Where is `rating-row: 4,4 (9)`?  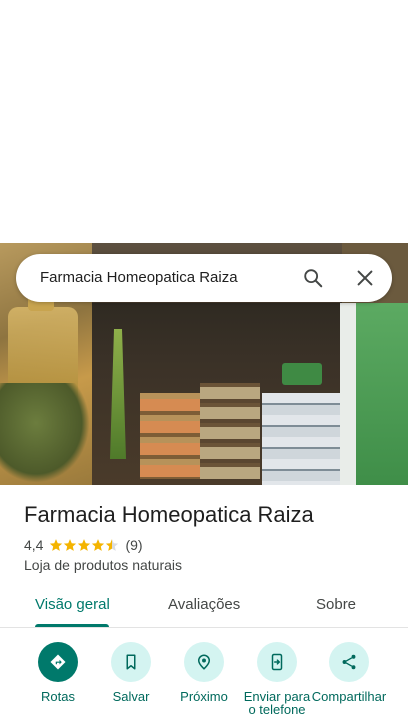
rating-row: 4,4 (9) is located at coordinates (83, 545).